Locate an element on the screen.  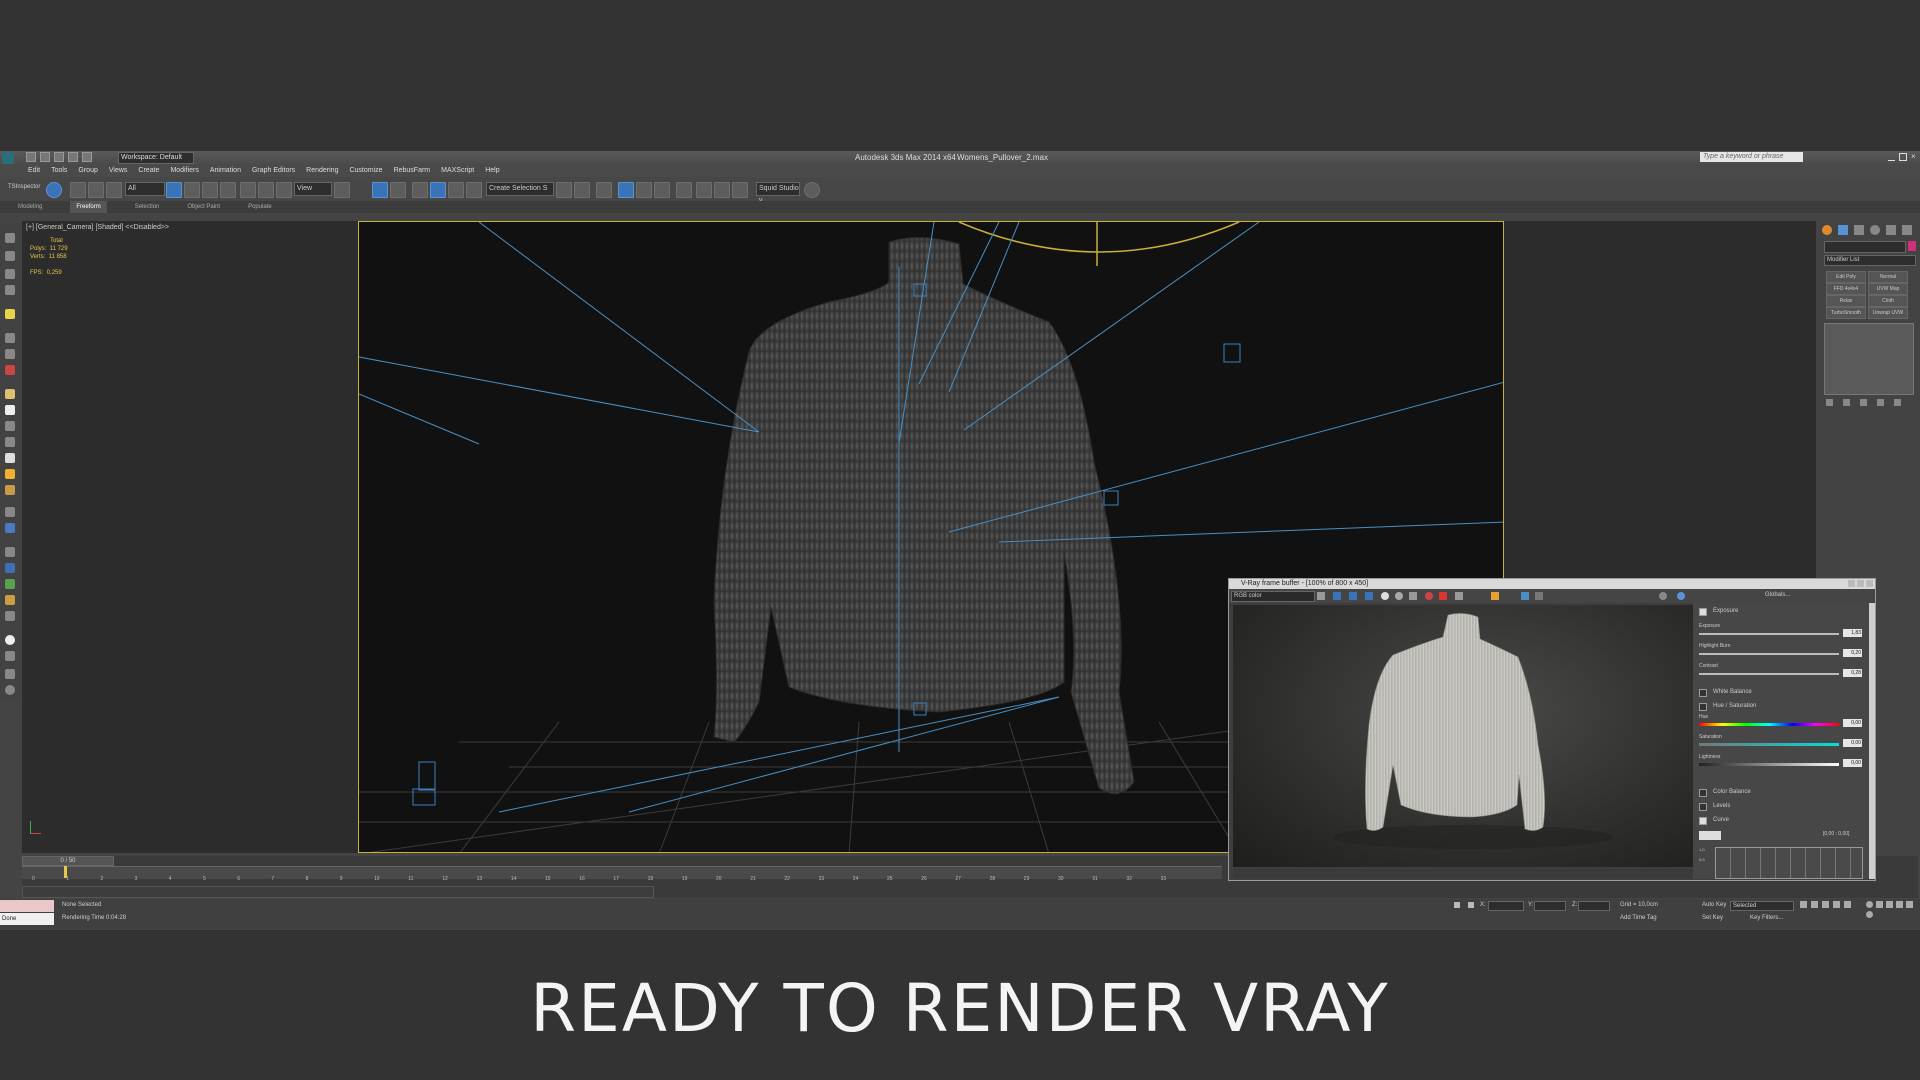
previous-frame-icon is located at coordinates (1814, 904).